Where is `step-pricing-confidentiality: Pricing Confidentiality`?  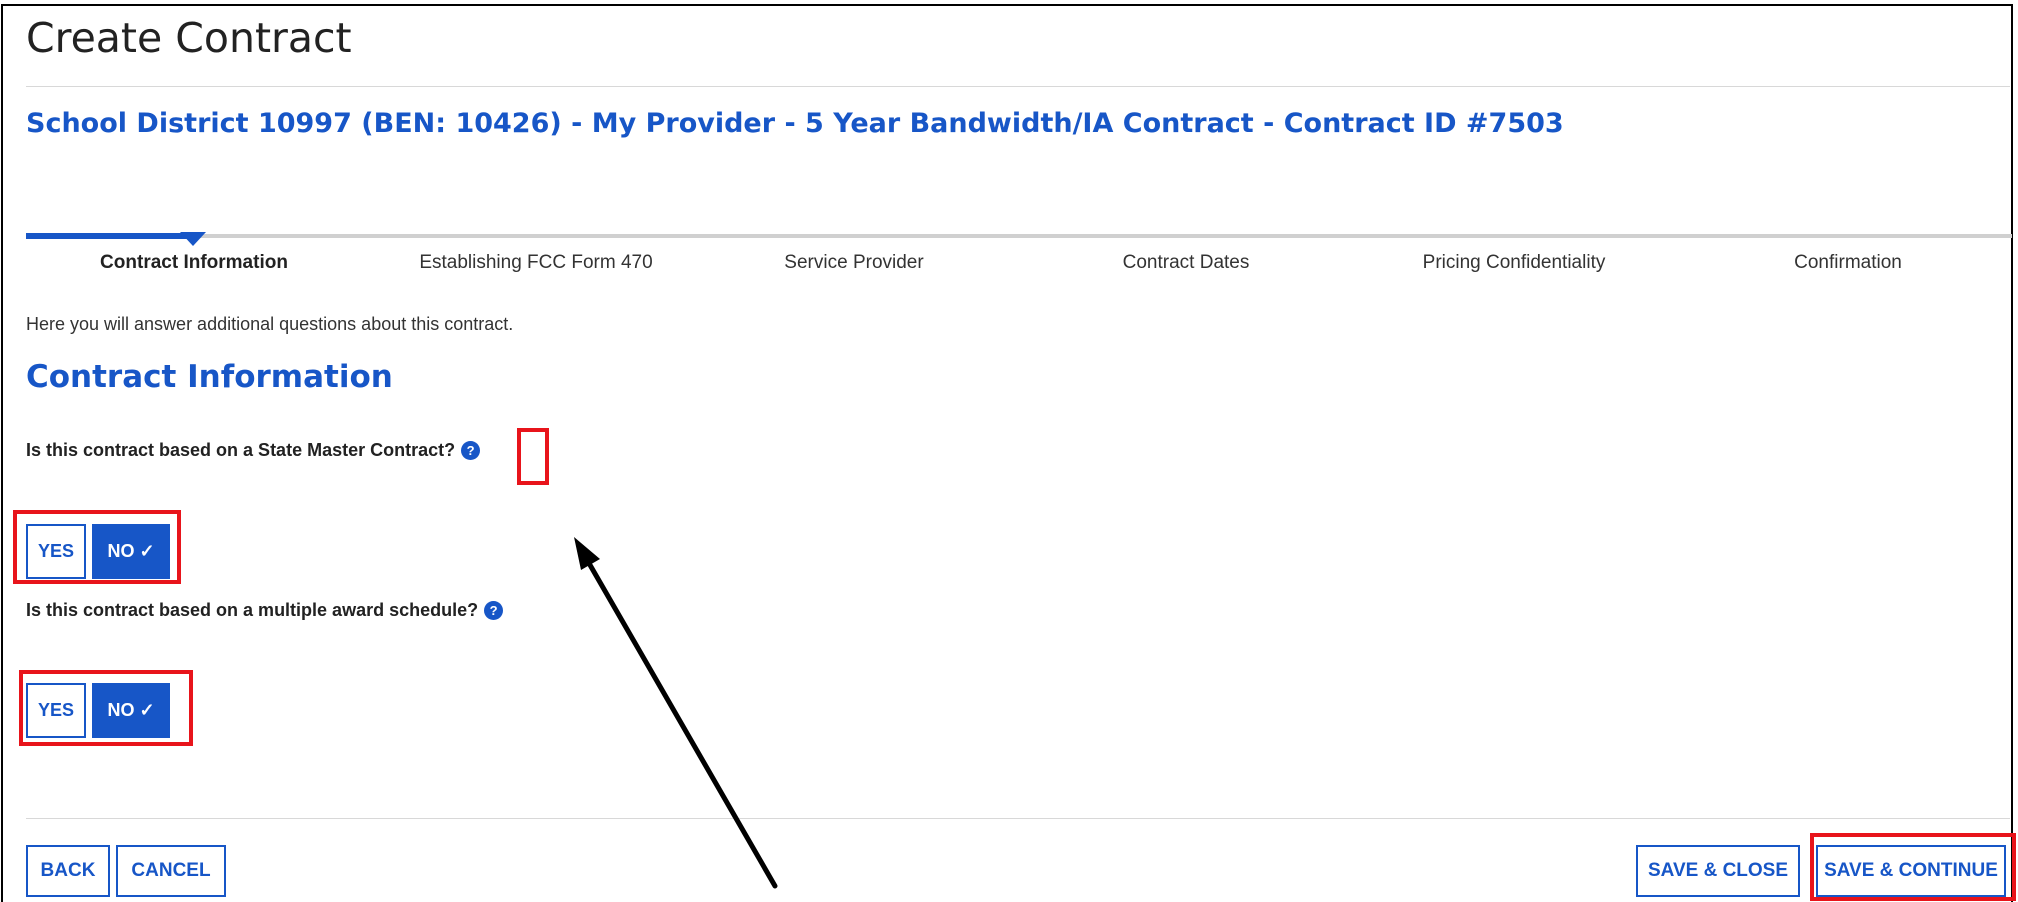
step-pricing-confidentiality: Pricing Confidentiality is located at coordinates (1514, 263).